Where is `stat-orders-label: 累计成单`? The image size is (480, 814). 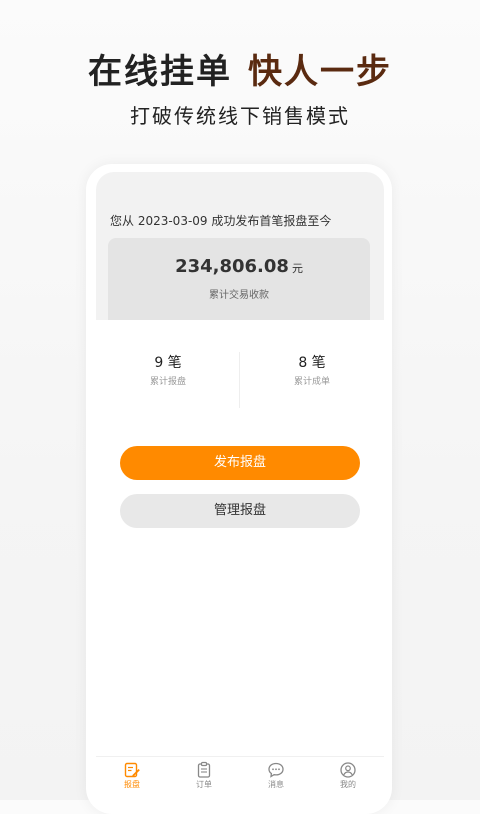
stat-orders-label: 累计成单 is located at coordinates (311, 382).